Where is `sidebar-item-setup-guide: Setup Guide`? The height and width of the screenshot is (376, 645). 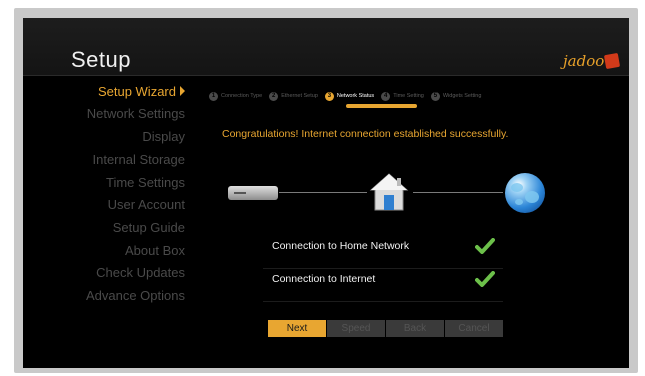 sidebar-item-setup-guide: Setup Guide is located at coordinates (149, 227).